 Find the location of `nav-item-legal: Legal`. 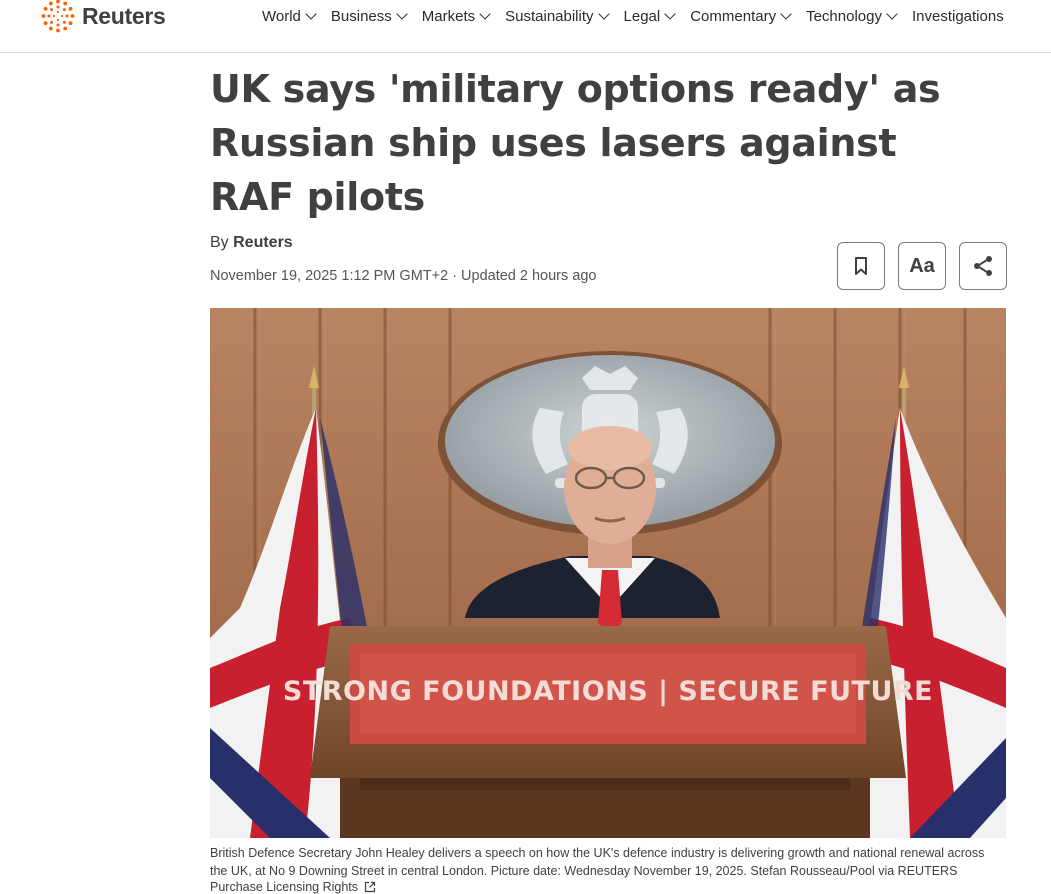

nav-item-legal: Legal is located at coordinates (649, 16).